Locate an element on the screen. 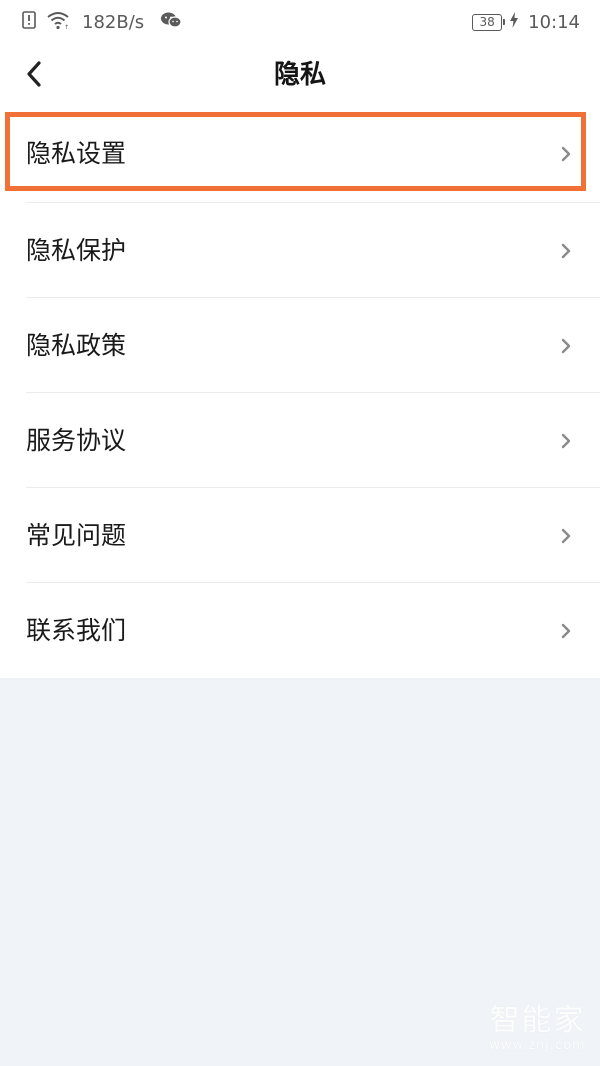 This screenshot has width=600, height=1066. menu-item-faq: 常见问题 is located at coordinates (300, 535).